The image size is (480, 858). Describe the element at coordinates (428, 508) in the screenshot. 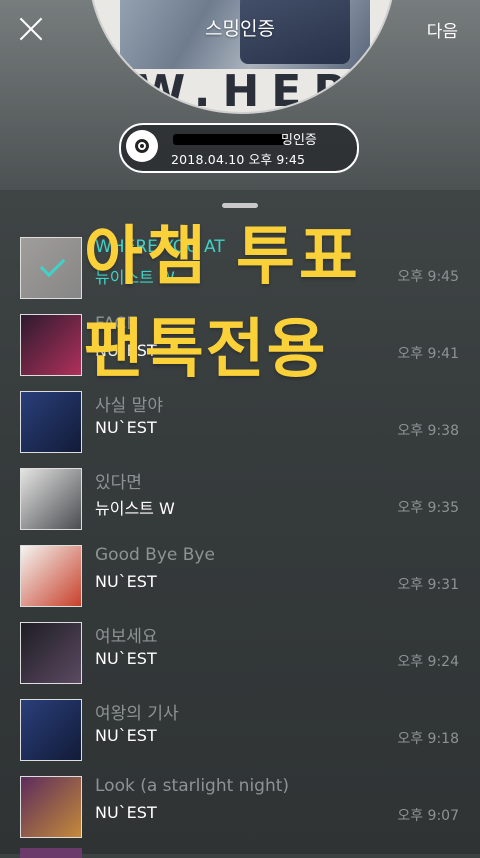

I see `song-time: 오후 9:35` at that location.